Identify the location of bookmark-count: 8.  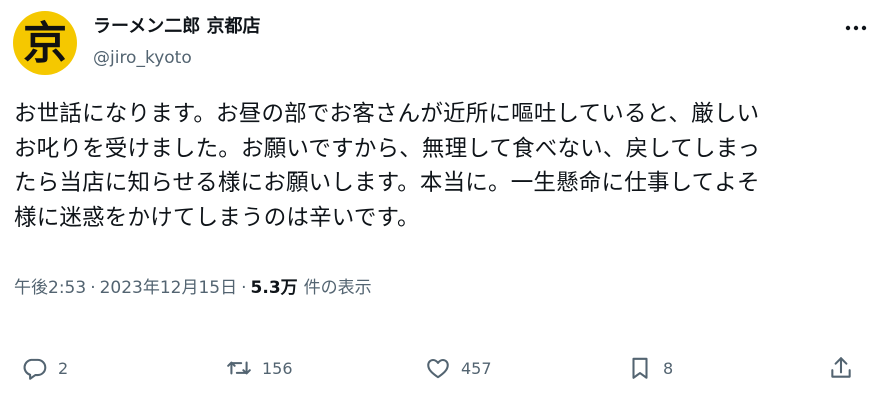
(668, 368).